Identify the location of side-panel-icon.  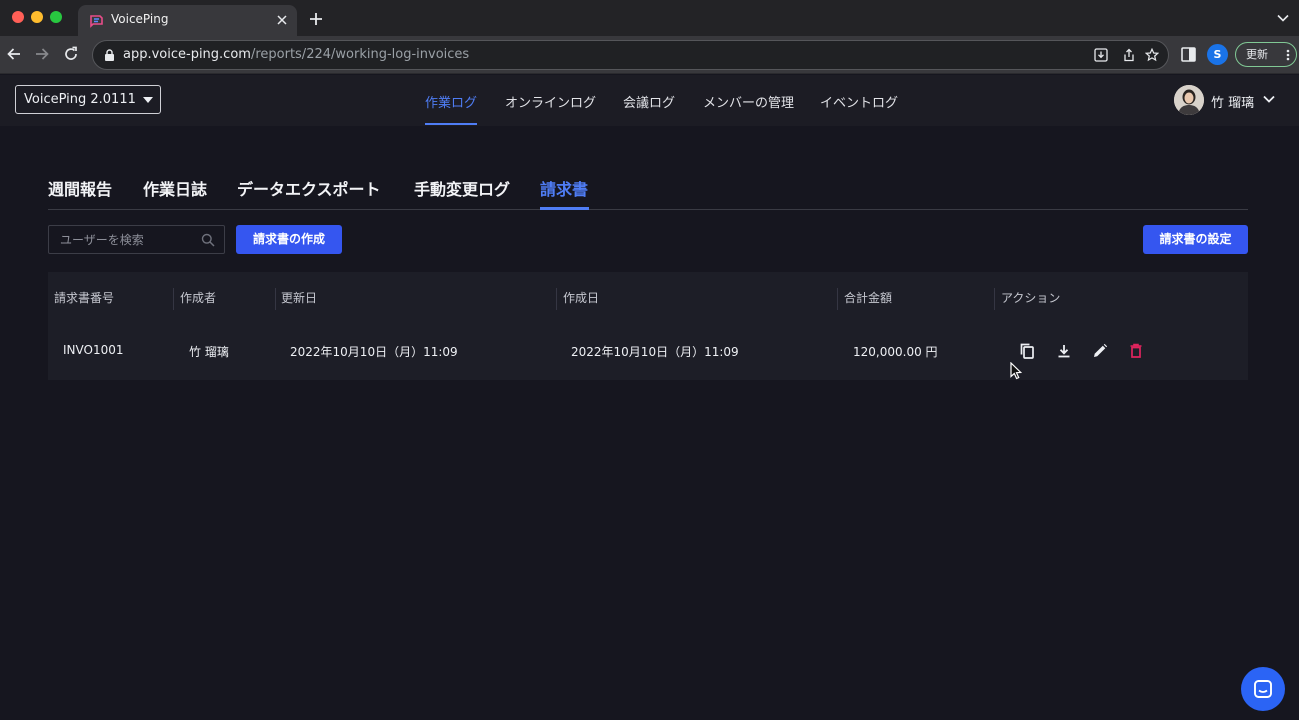
(1188, 54).